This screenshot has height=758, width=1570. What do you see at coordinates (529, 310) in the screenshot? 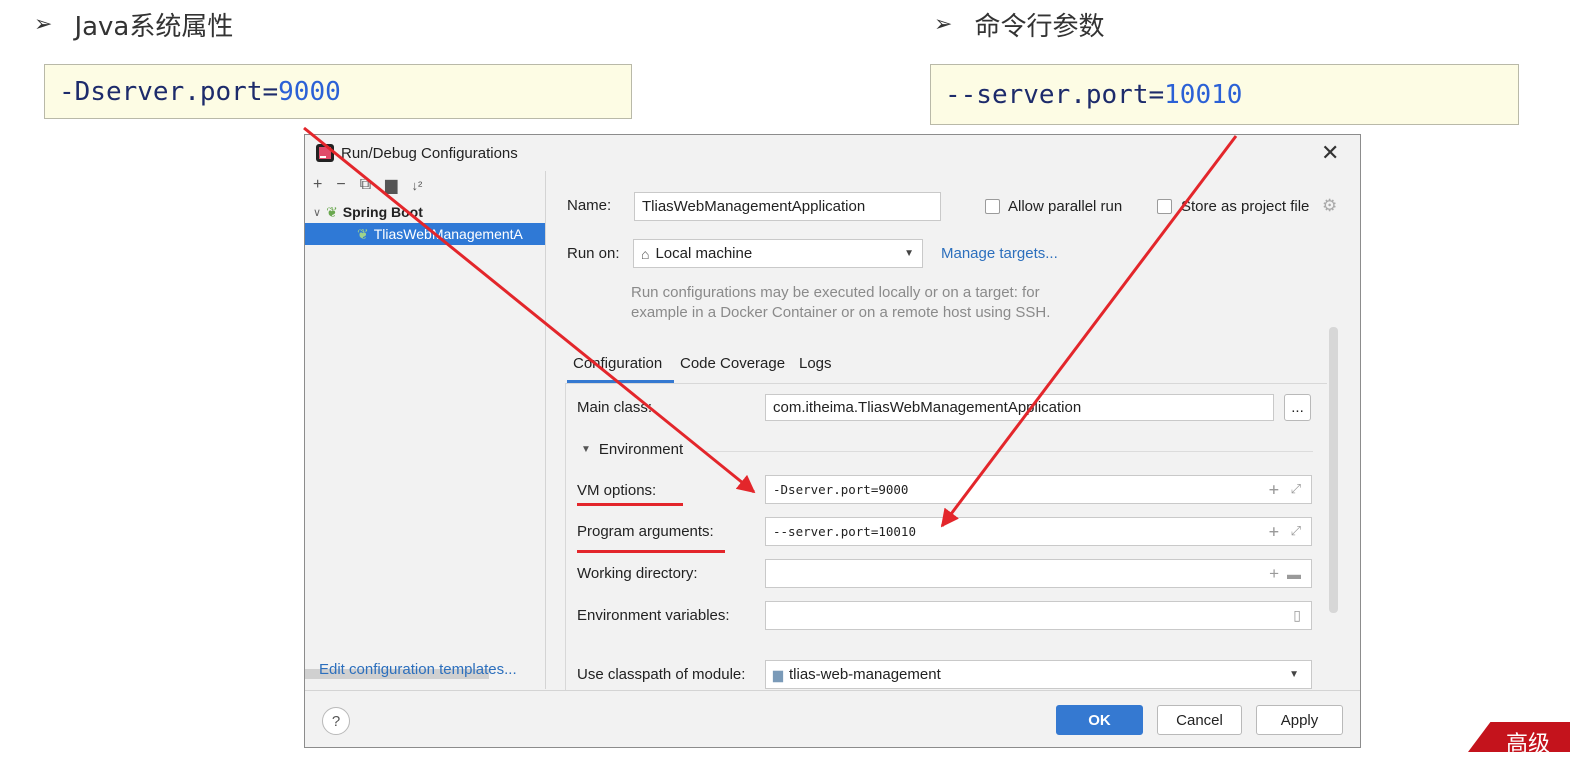
I see `arrow-vm-options` at bounding box center [529, 310].